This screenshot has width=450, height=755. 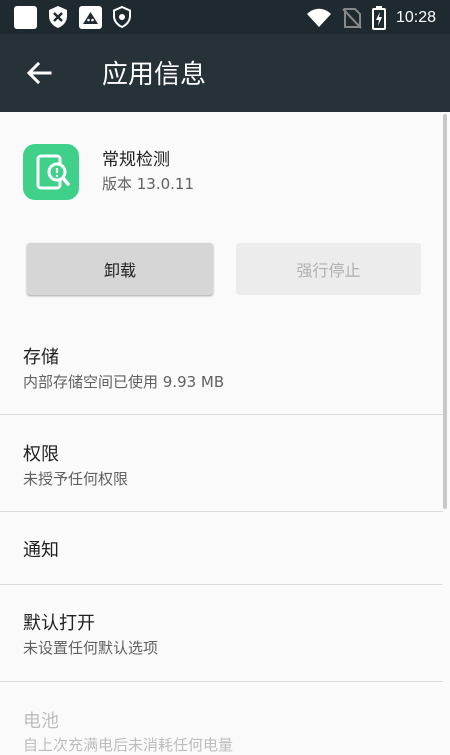 I want to click on status-bar-right: 10:28, so click(x=371, y=18).